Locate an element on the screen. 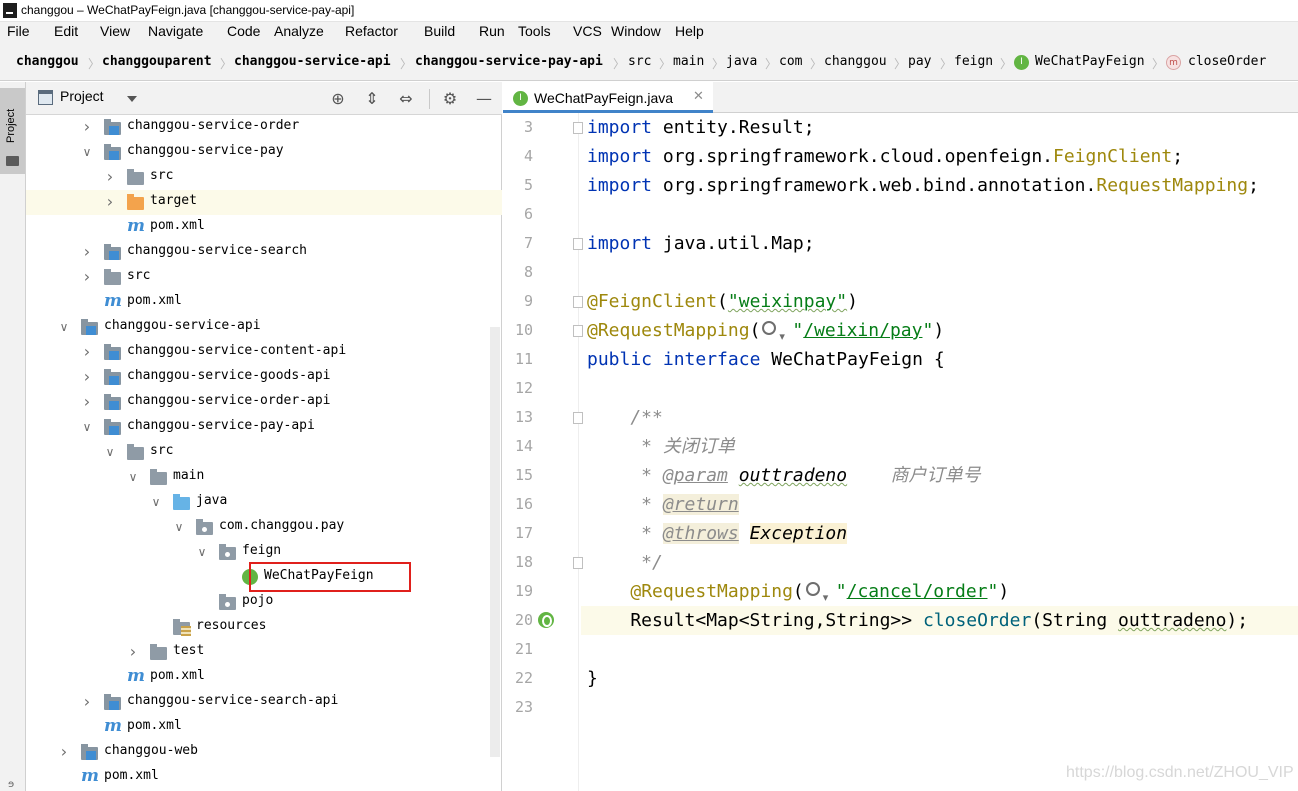 The image size is (1298, 791). menu-vcs: VCS is located at coordinates (587, 31).